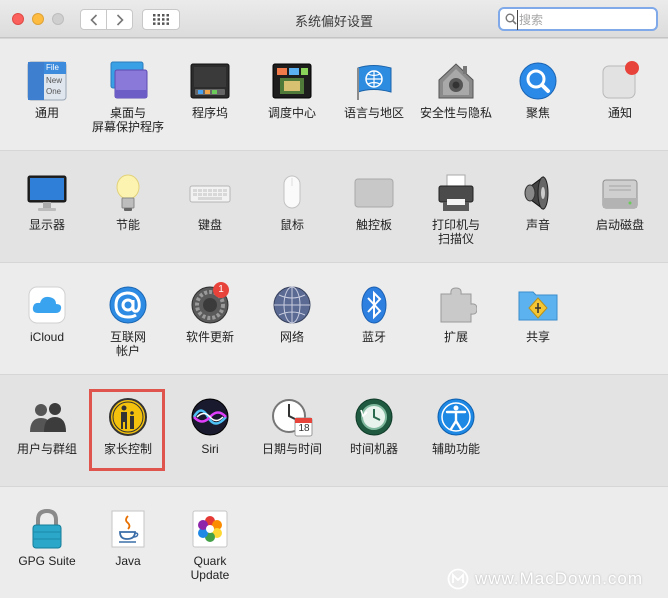  I want to click on pane-label: 蓝牙, so click(373, 337).